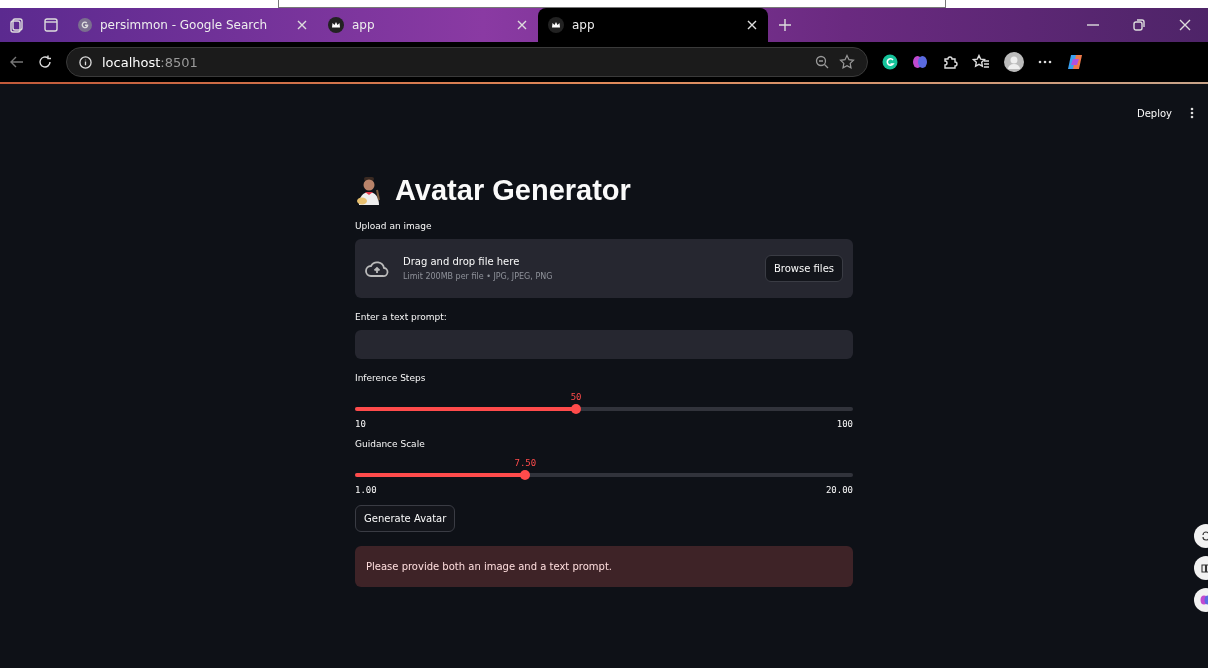 The width and height of the screenshot is (1208, 668). Describe the element at coordinates (576, 397) in the screenshot. I see `slider-value: 50` at that location.